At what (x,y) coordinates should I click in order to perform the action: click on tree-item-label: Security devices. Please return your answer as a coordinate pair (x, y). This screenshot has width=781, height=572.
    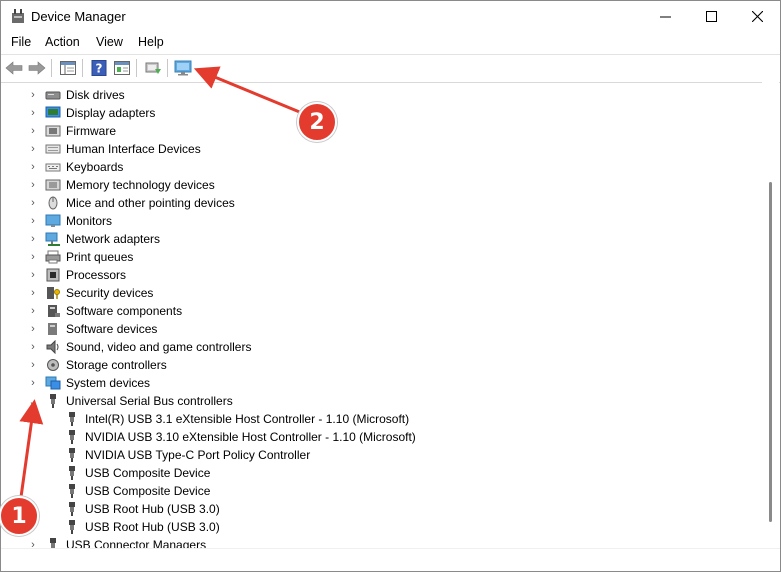
    Looking at the image, I should click on (110, 293).